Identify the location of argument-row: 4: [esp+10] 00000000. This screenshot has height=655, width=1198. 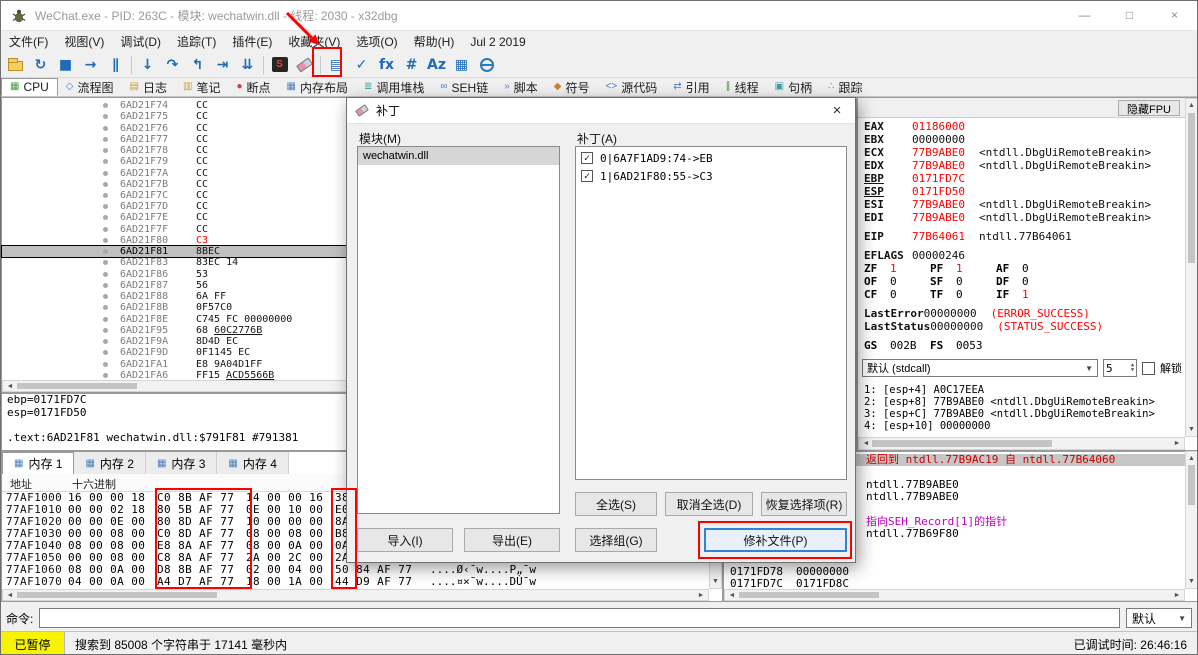
(1021, 426).